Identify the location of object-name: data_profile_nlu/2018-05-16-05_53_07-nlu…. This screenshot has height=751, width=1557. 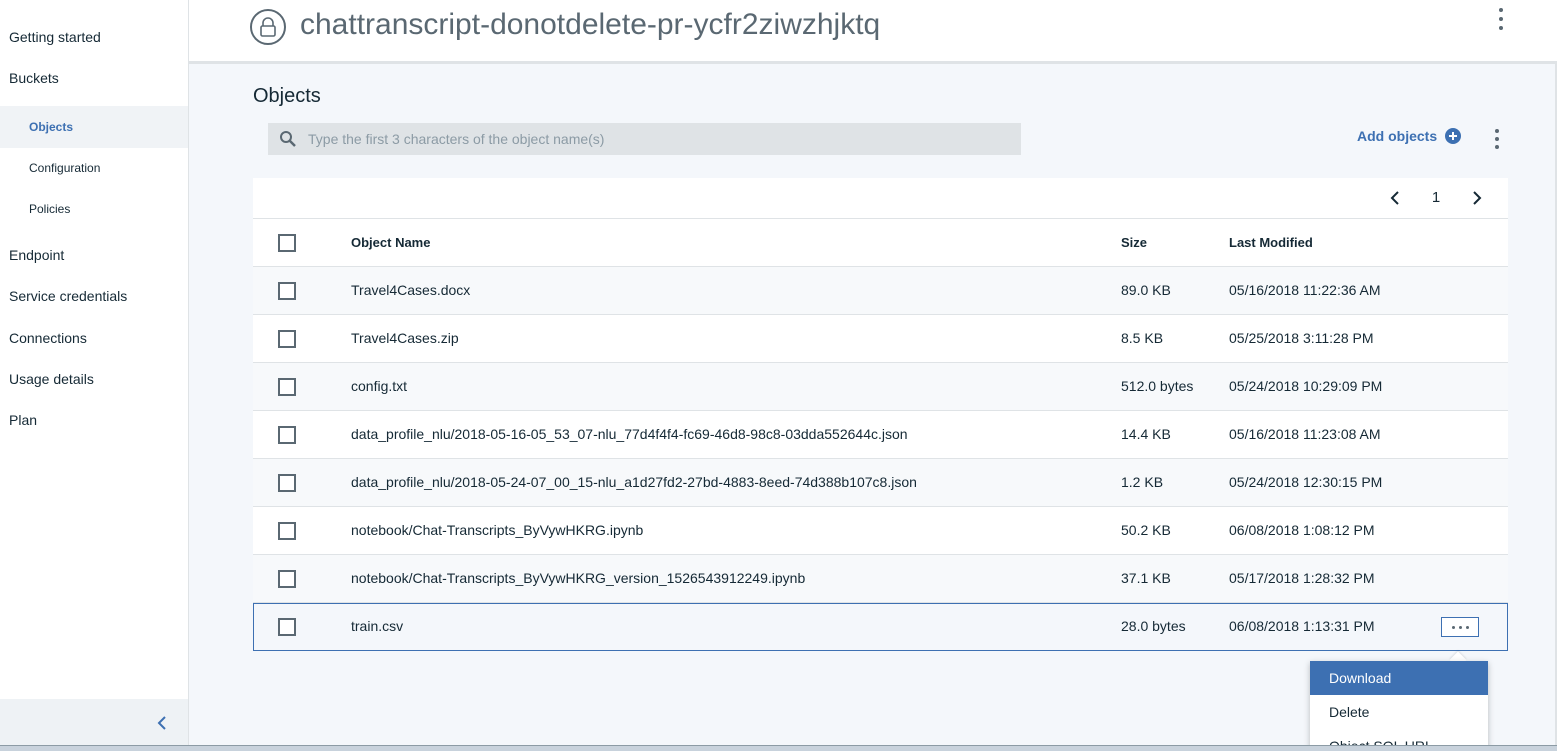
(629, 434).